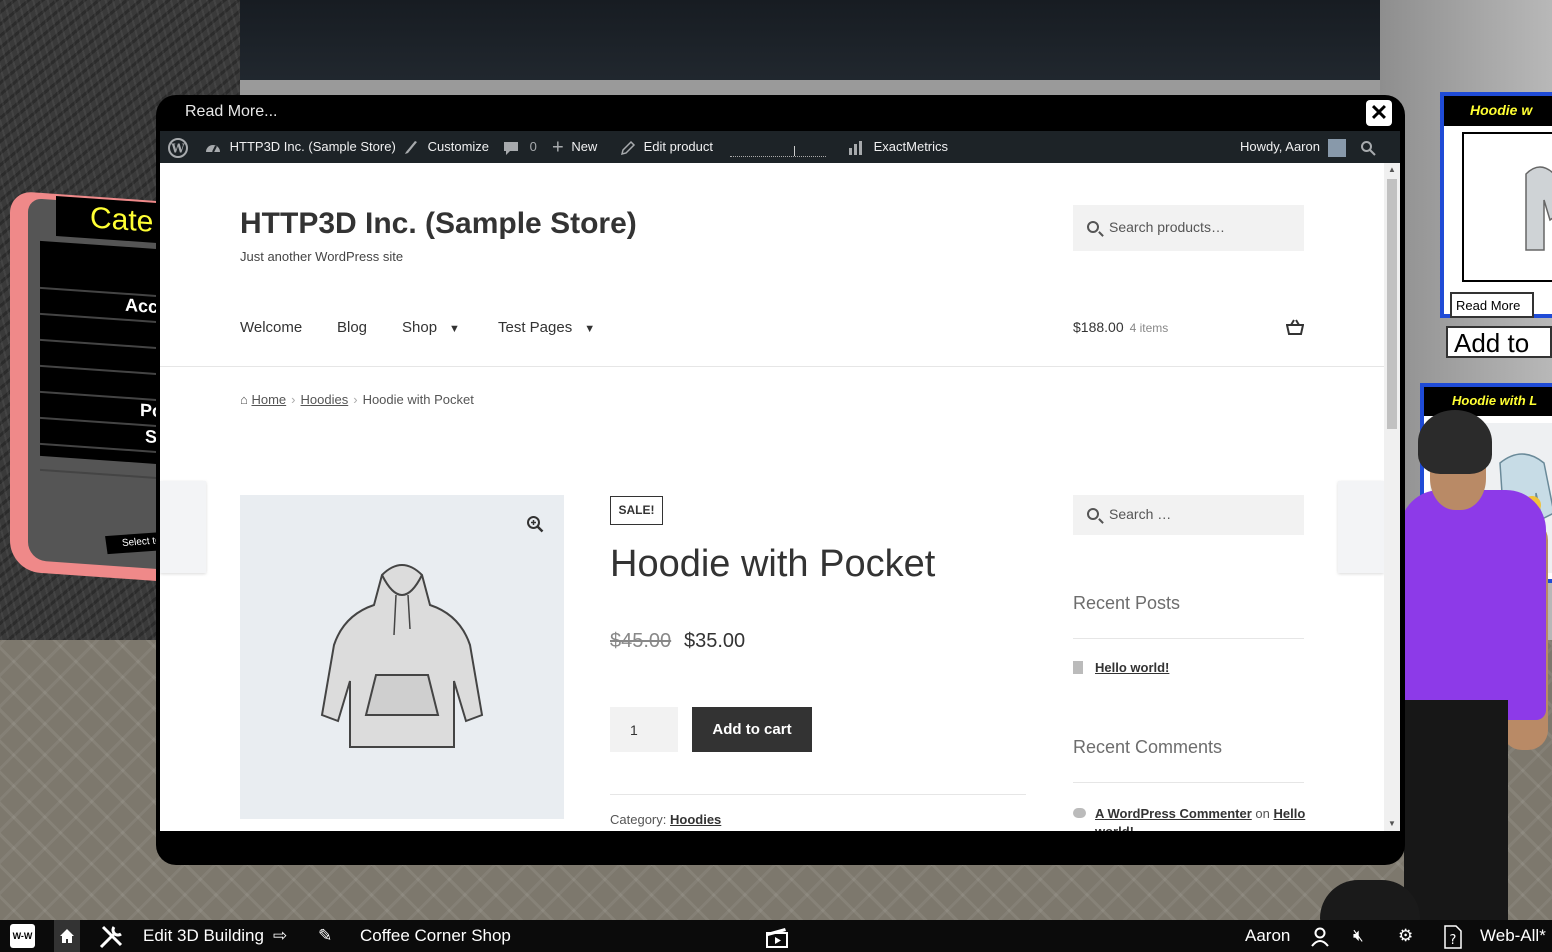 The image size is (1552, 952). I want to click on brush-icon, so click(411, 147).